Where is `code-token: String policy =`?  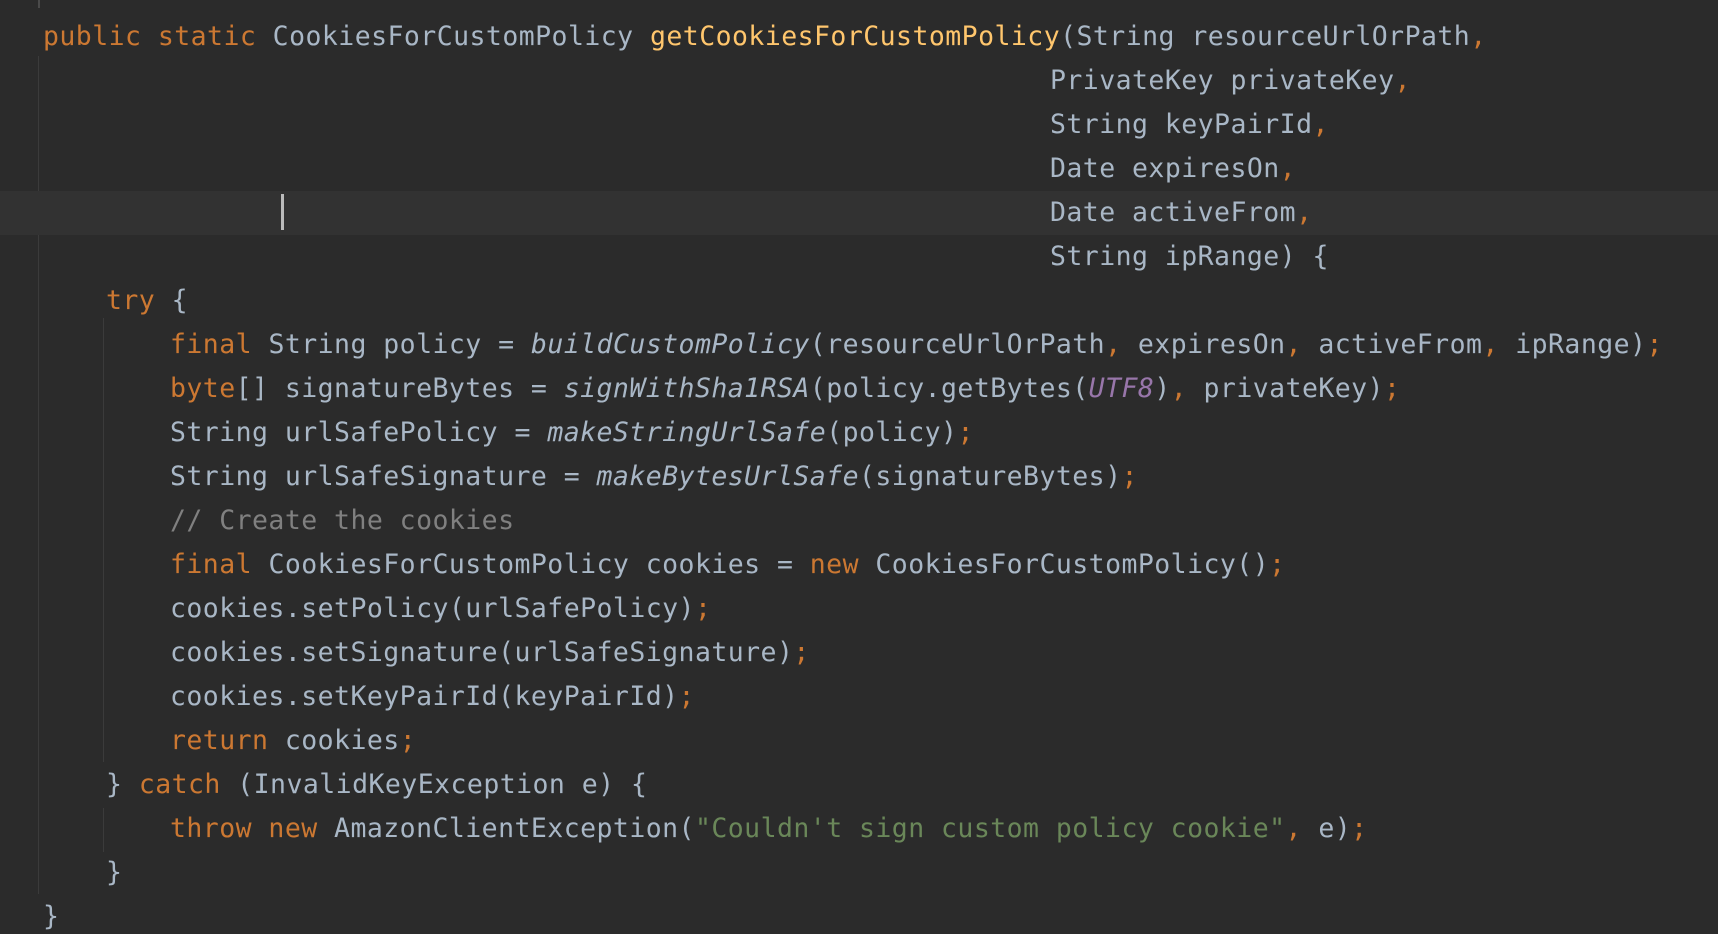 code-token: String policy = is located at coordinates (399, 344).